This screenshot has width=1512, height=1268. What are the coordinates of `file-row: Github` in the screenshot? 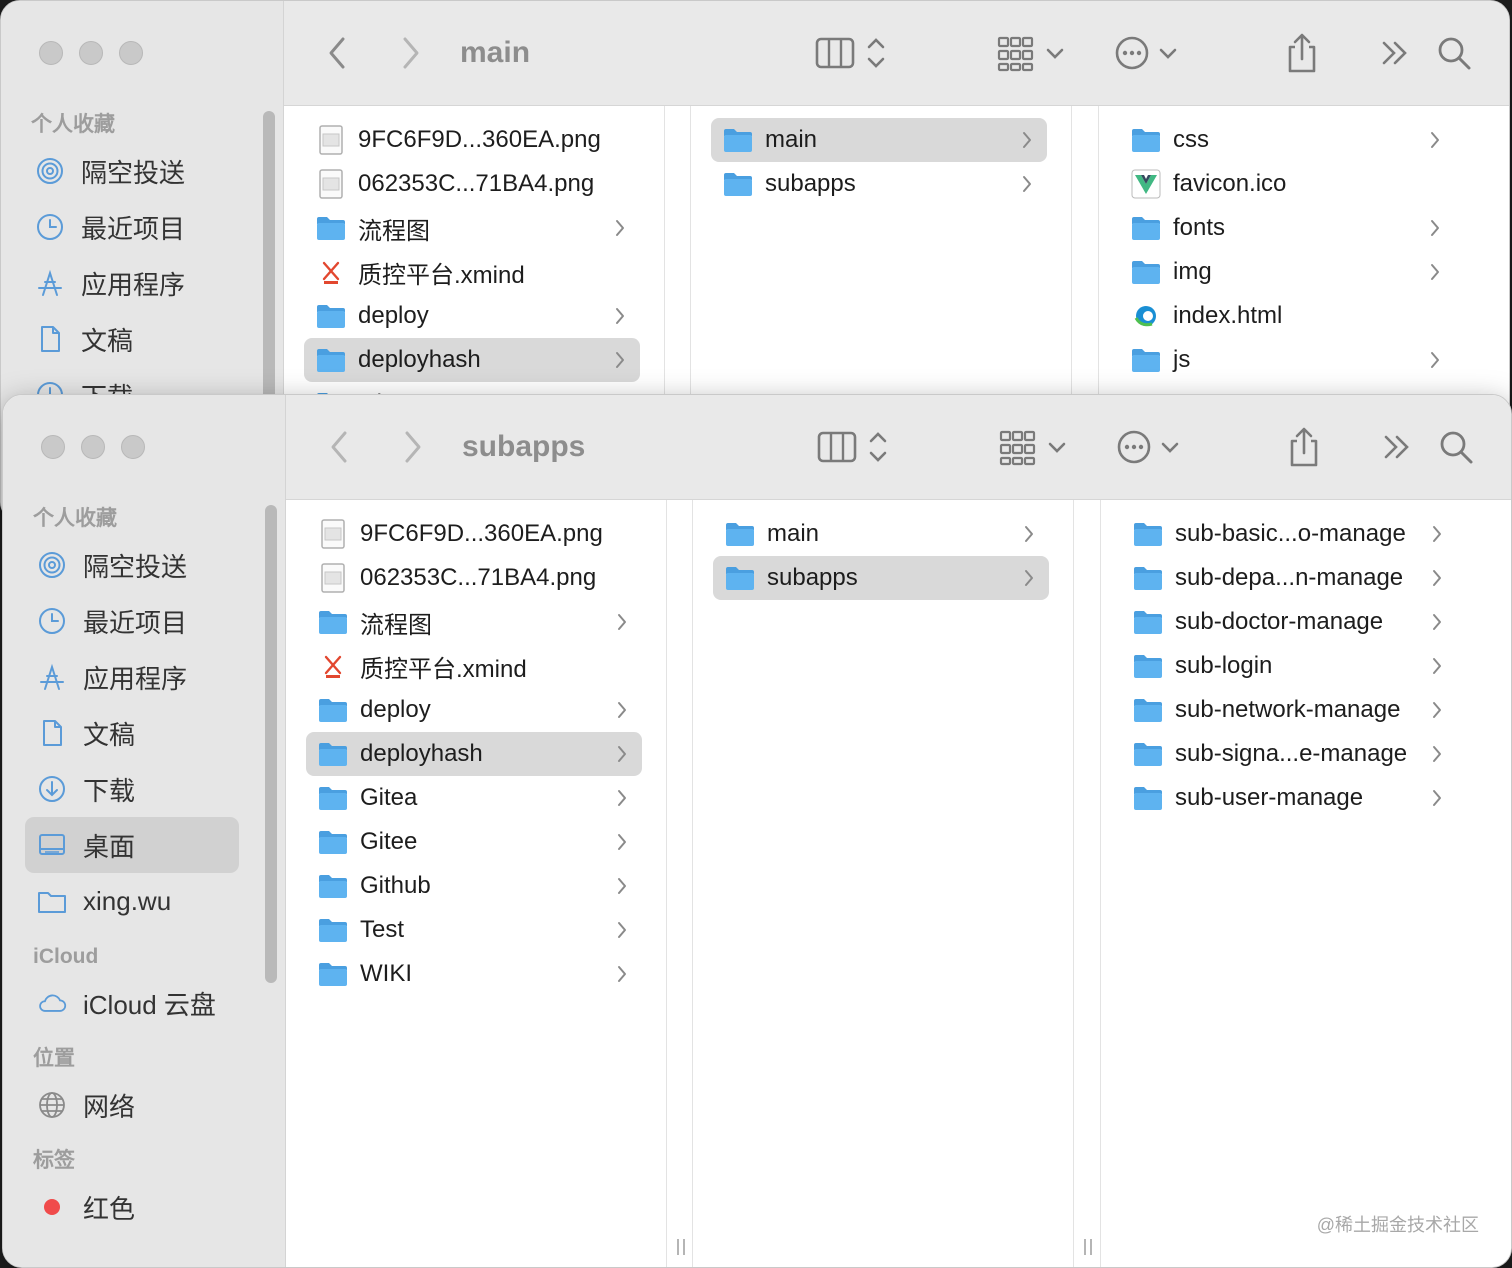 It's located at (474, 886).